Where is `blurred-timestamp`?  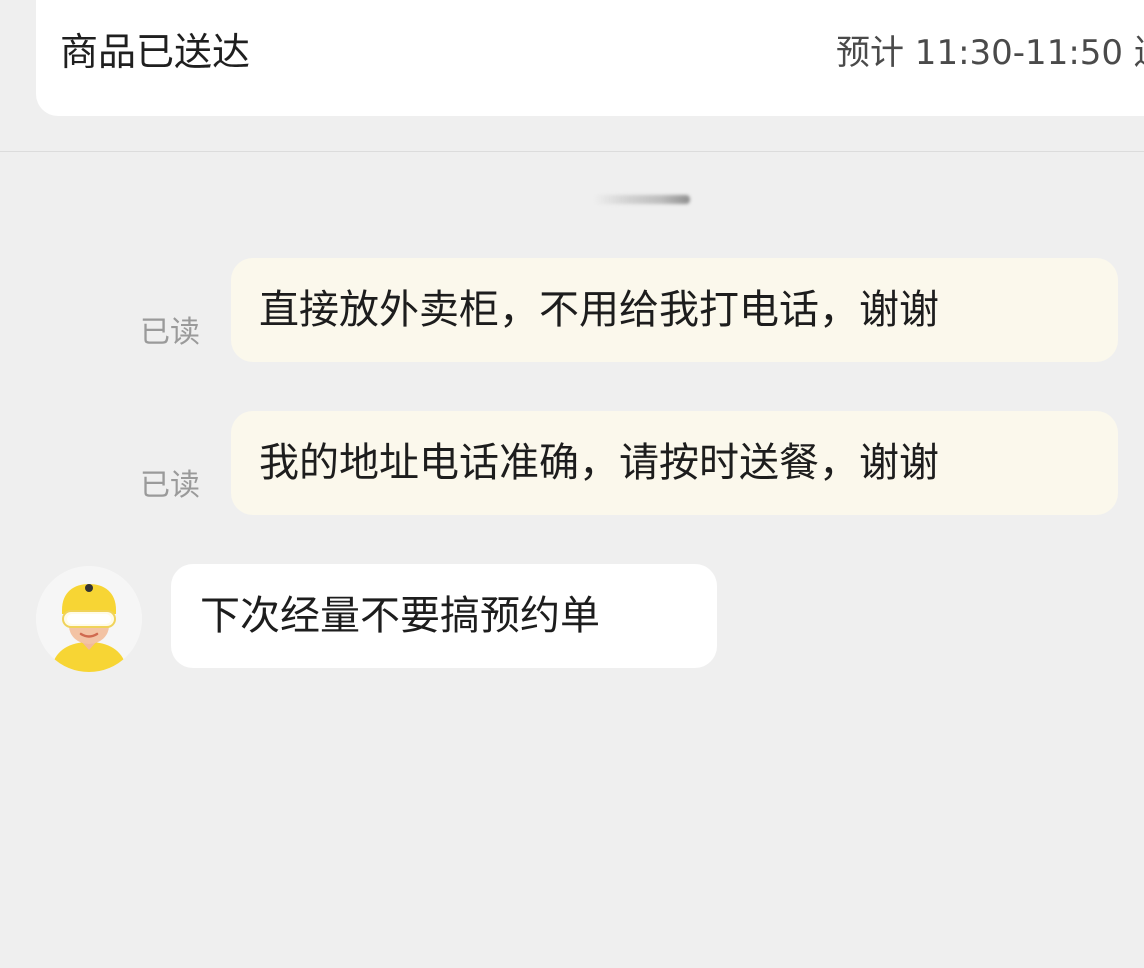
blurred-timestamp is located at coordinates (642, 199).